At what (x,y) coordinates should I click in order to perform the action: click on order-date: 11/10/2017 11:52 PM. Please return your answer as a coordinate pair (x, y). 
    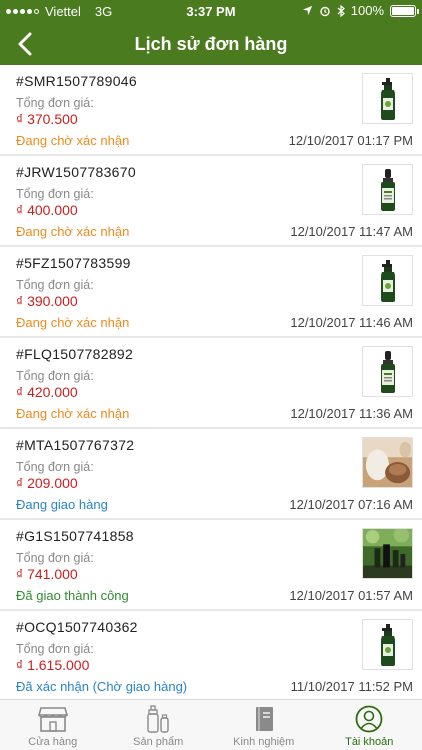
    Looking at the image, I should click on (351, 686).